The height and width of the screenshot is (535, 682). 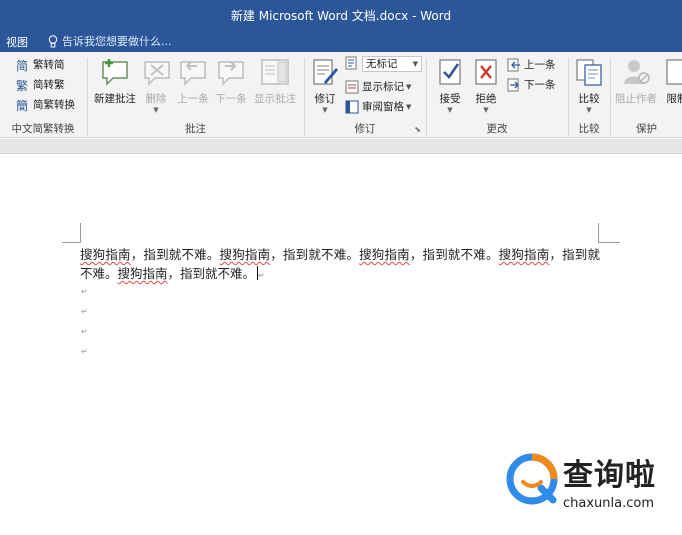 I want to click on svg-text: 繁, so click(x=22, y=85).